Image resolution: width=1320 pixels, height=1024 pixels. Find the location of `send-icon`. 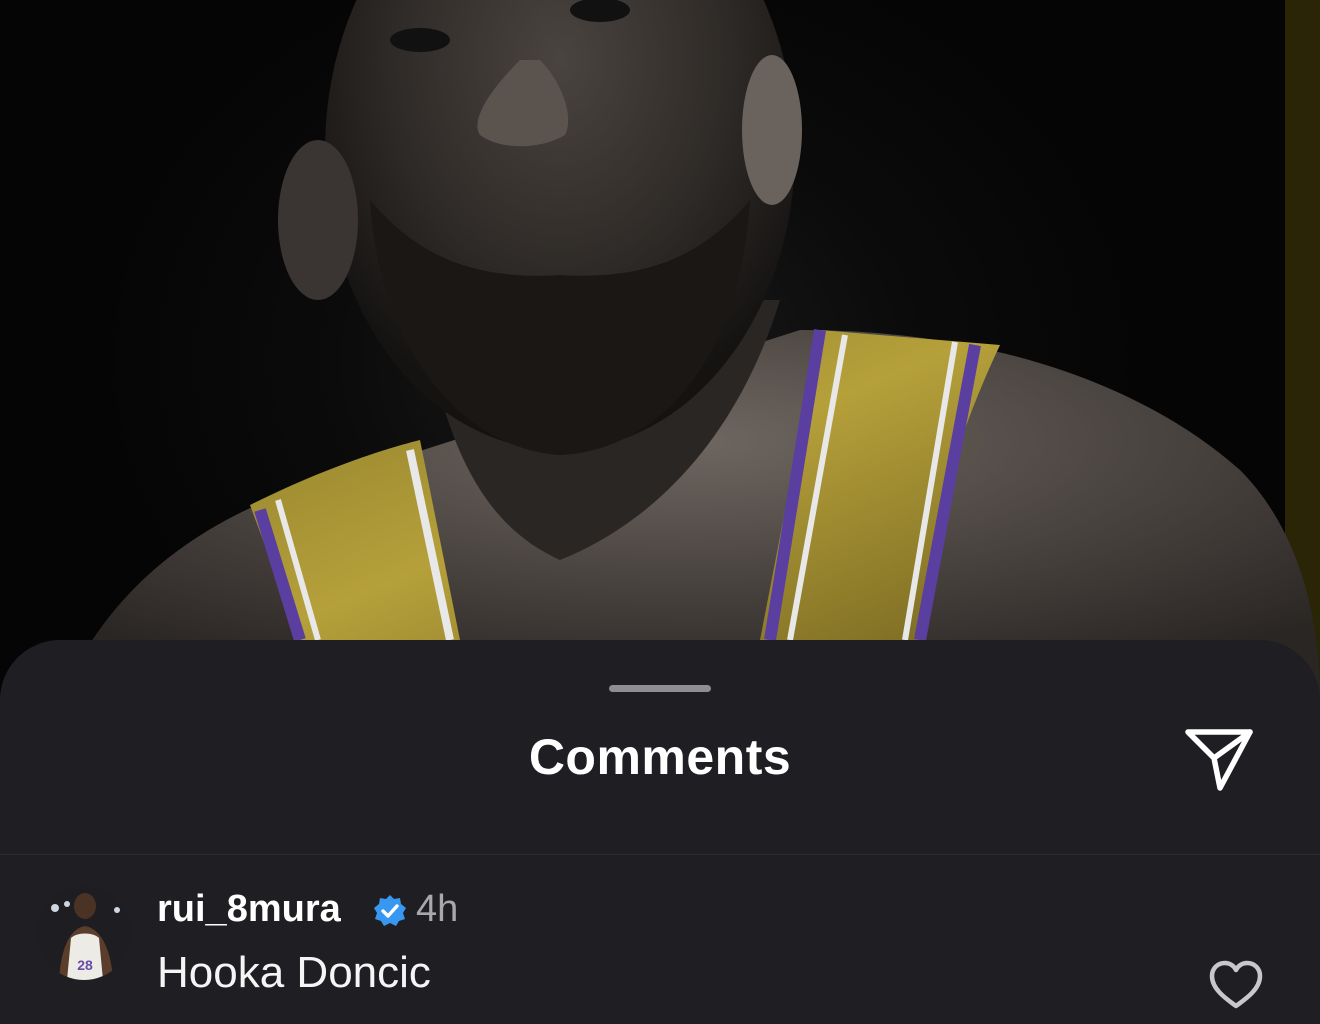

send-icon is located at coordinates (1219, 760).